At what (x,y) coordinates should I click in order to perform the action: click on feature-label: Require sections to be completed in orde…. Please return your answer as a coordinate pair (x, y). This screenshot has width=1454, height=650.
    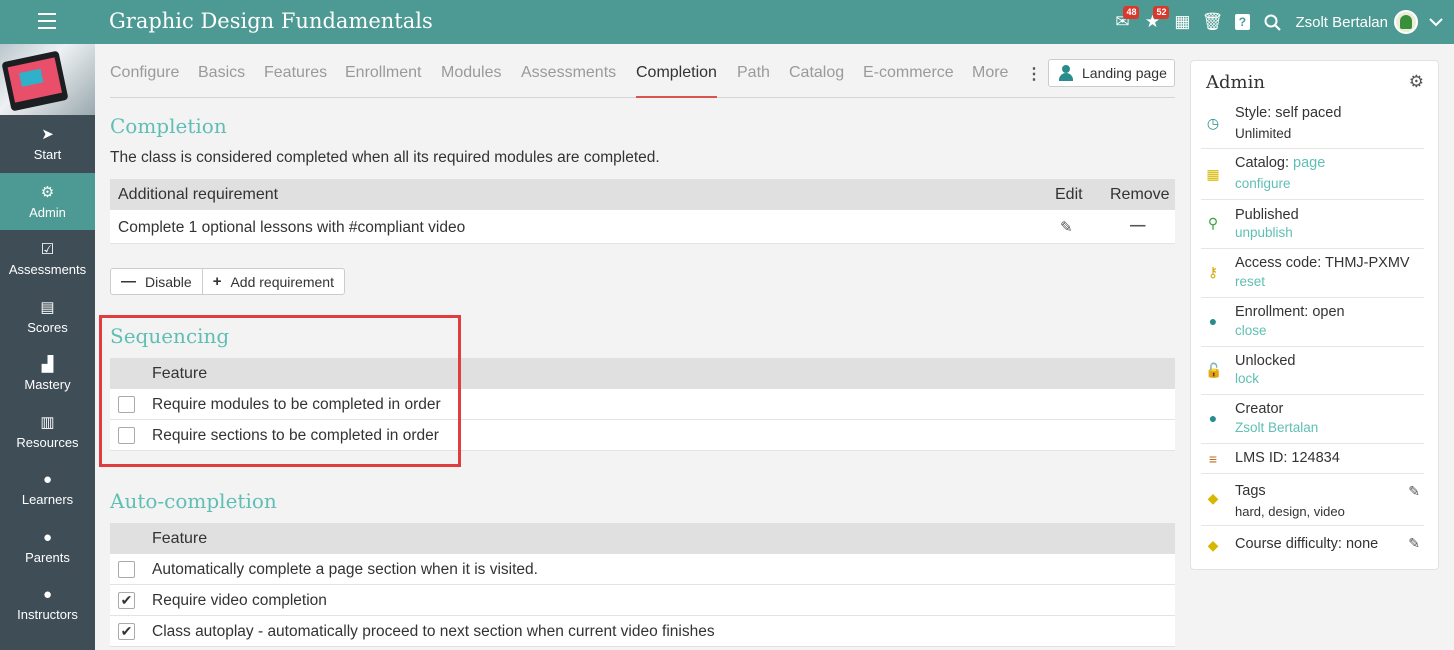
    Looking at the image, I should click on (295, 435).